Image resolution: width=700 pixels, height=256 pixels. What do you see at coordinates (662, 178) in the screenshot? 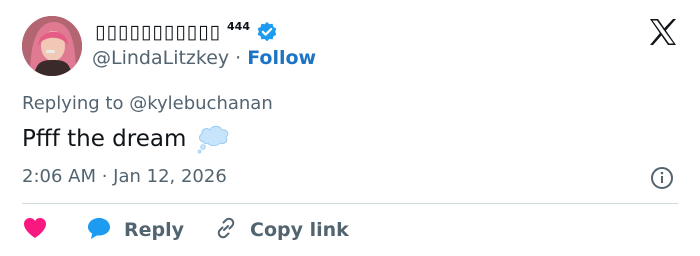
I see `info-icon` at bounding box center [662, 178].